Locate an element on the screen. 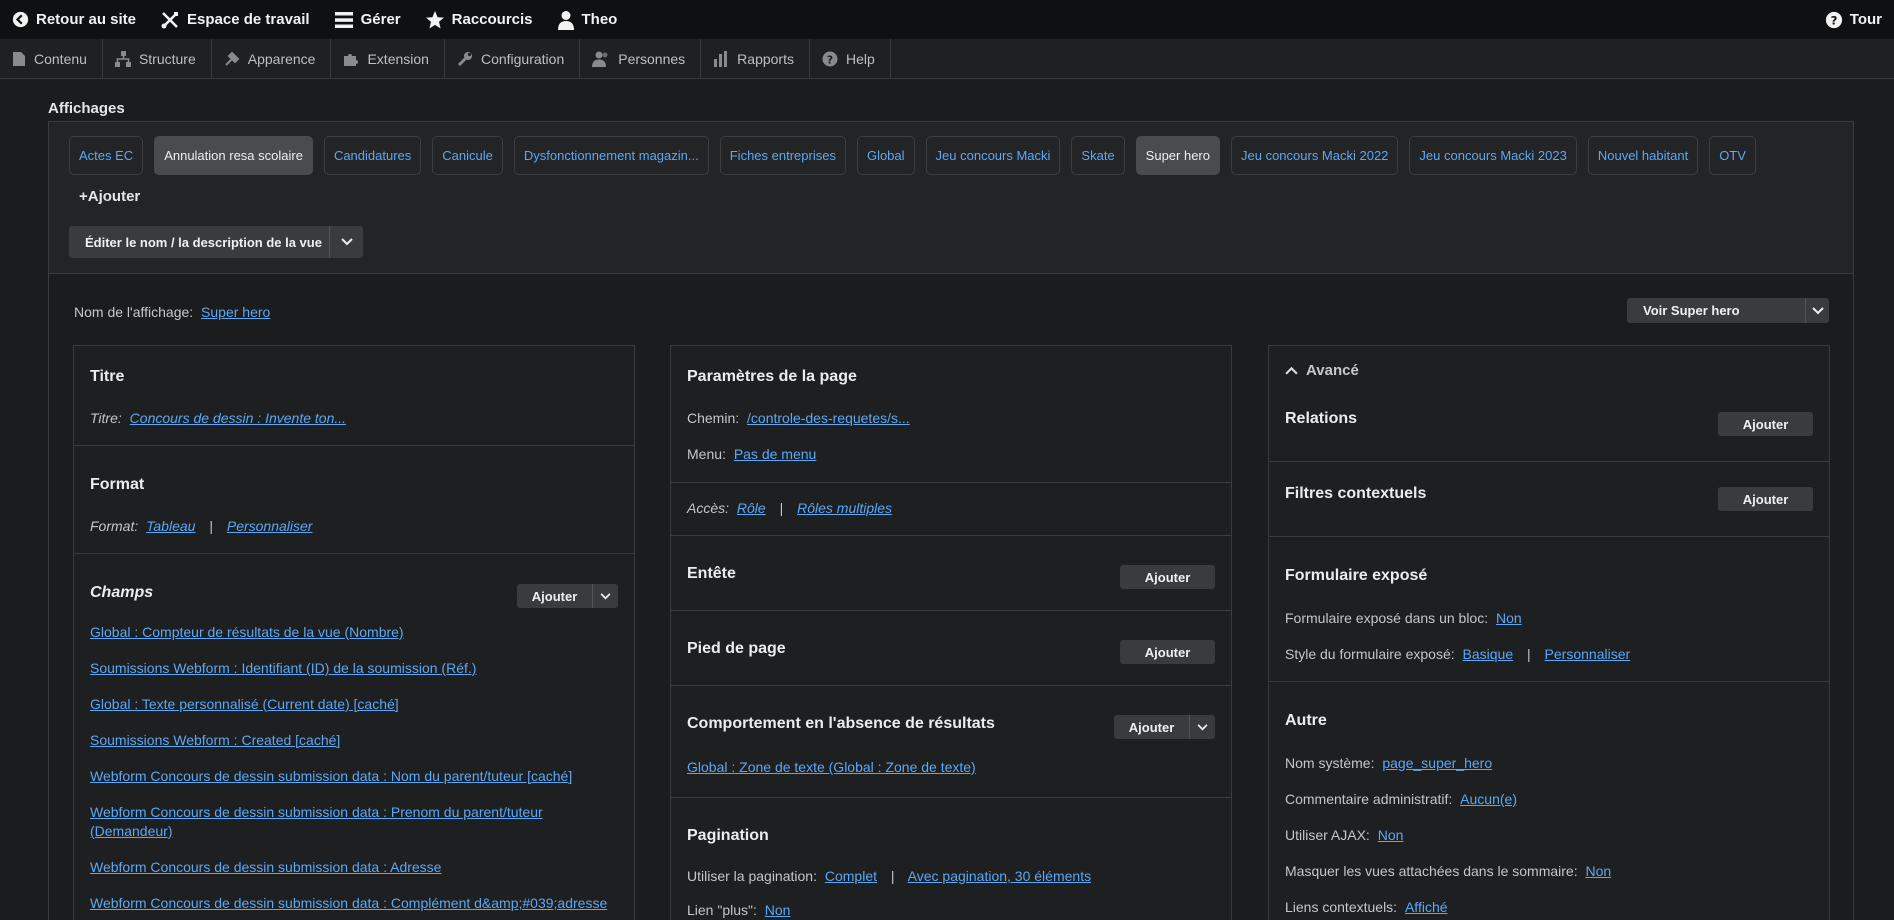 Image resolution: width=1894 pixels, height=920 pixels. add-relation-button: Ajouter is located at coordinates (1765, 424).